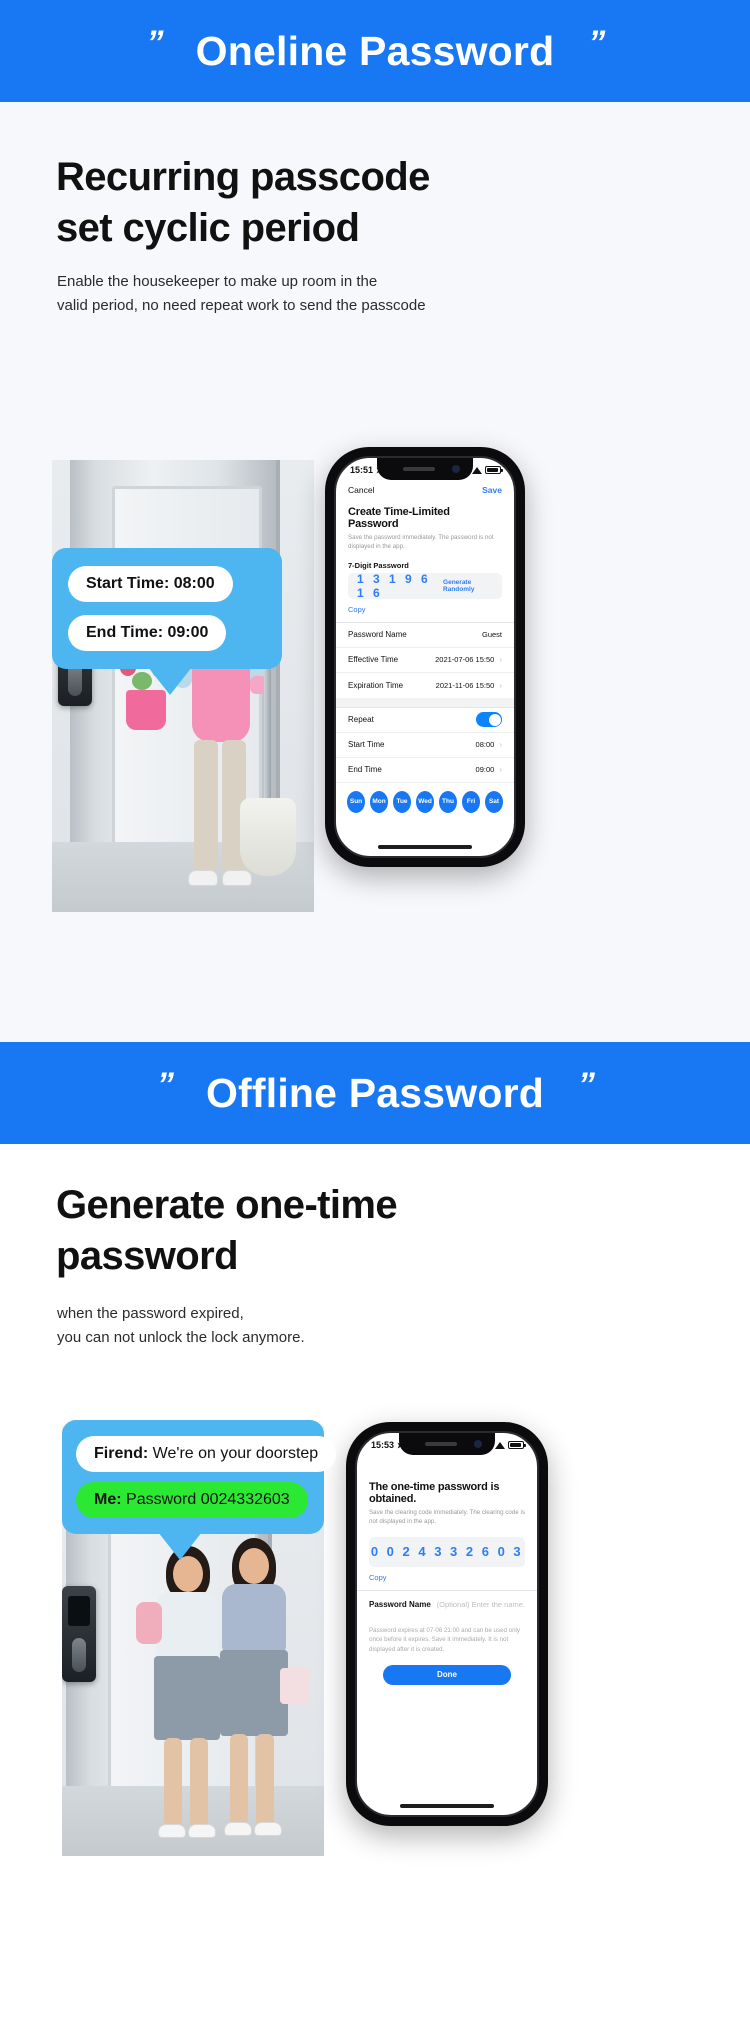 The height and width of the screenshot is (2028, 750). What do you see at coordinates (188, 632) in the screenshot?
I see `end-time-value: 09:00` at bounding box center [188, 632].